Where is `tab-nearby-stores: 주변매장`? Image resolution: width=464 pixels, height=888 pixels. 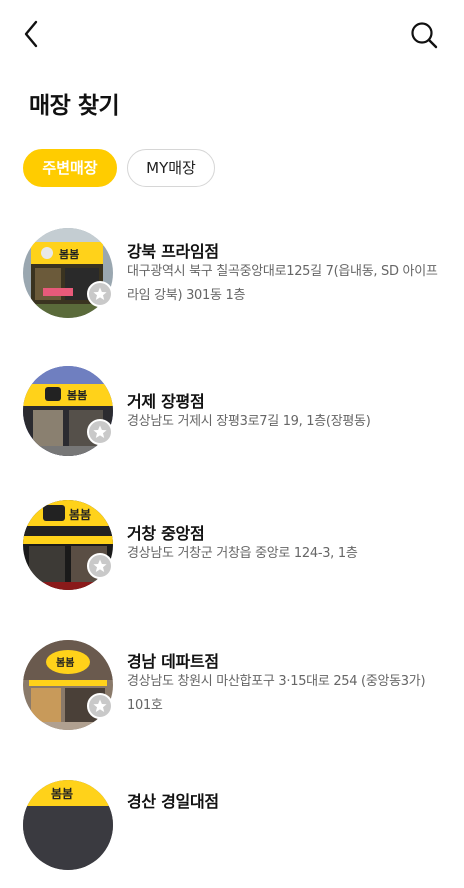
tab-nearby-stores: 주변매장 is located at coordinates (70, 168).